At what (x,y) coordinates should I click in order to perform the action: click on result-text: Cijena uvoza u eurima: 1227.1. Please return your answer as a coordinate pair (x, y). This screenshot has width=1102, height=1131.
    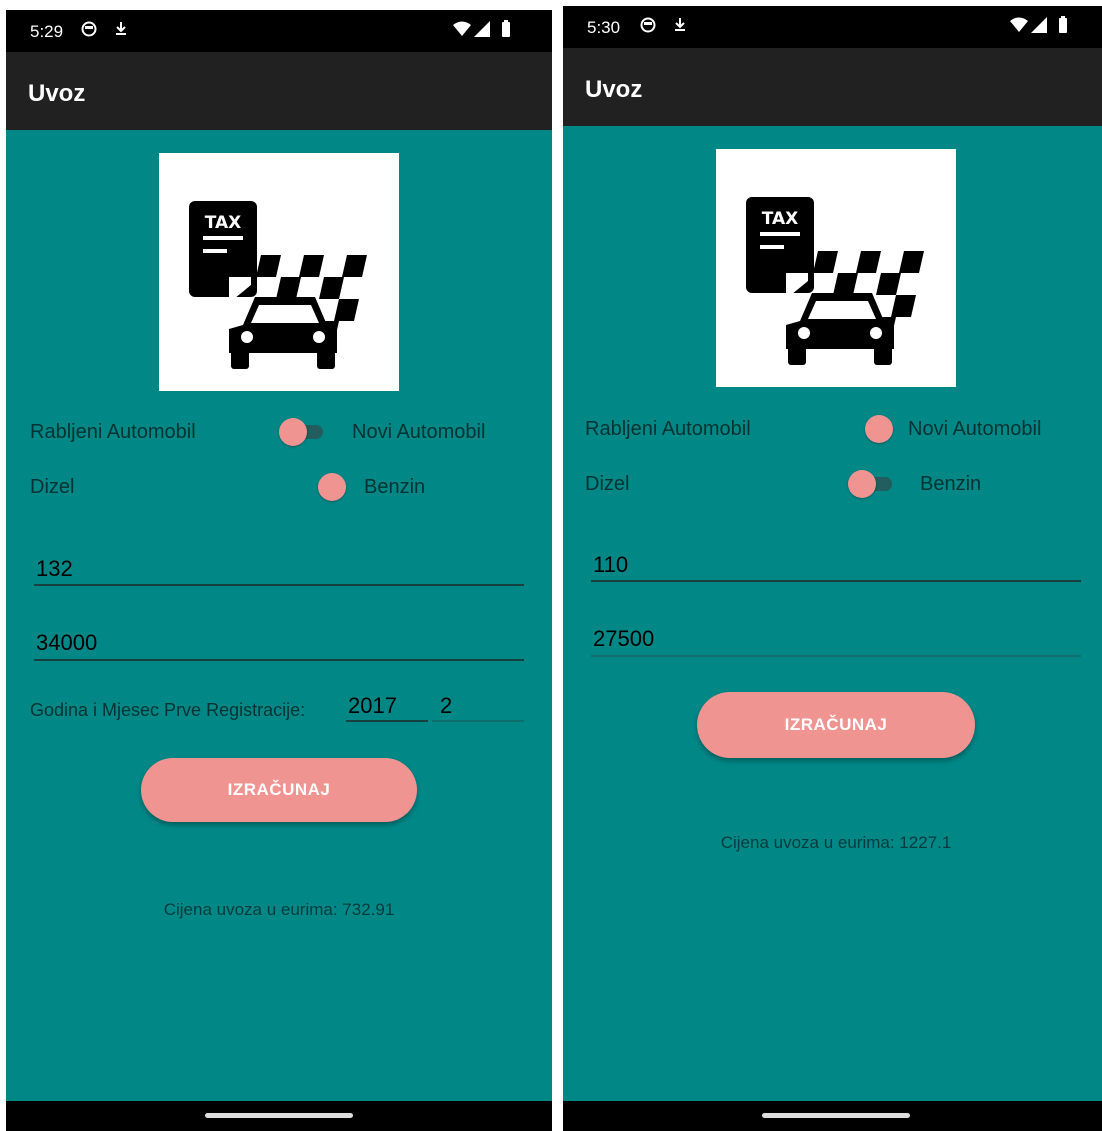
    Looking at the image, I should click on (836, 842).